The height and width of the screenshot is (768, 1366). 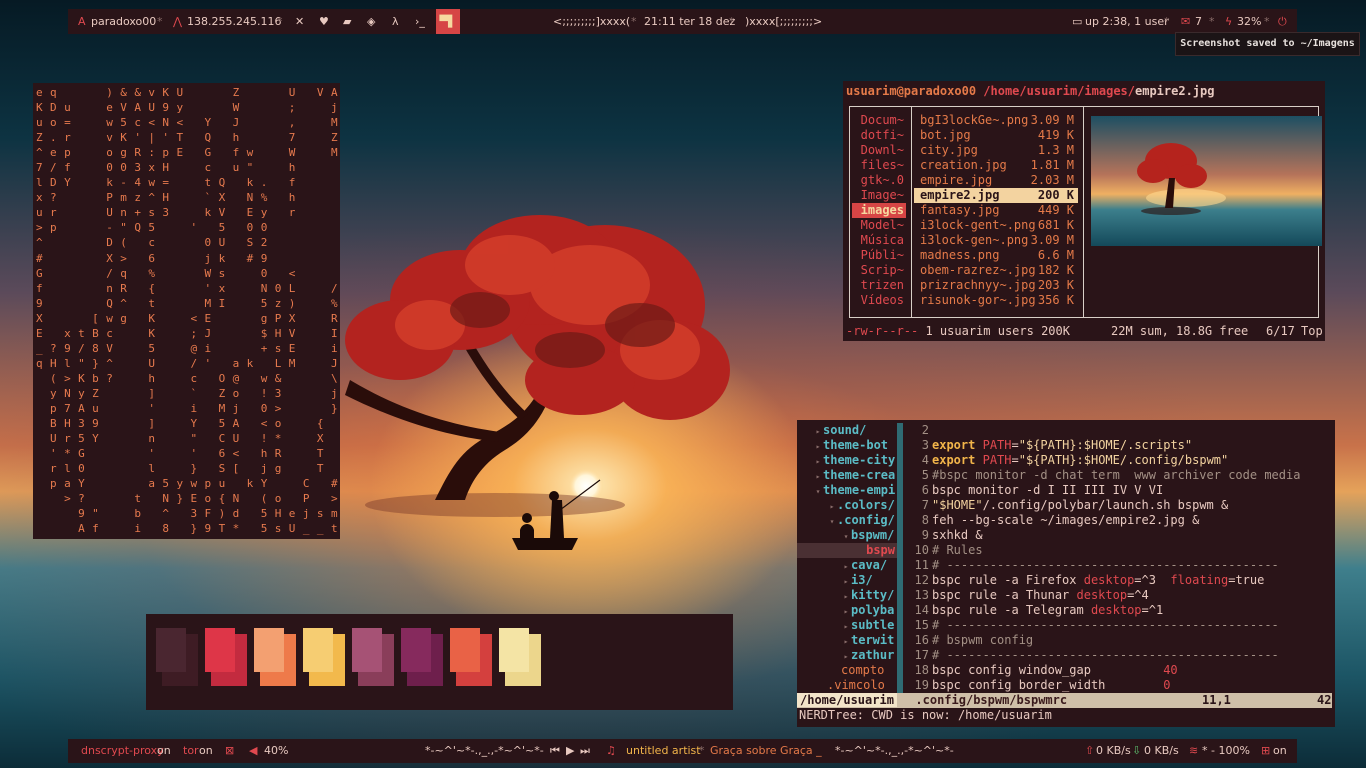 I want to click on vertical-split, so click(x=900, y=558).